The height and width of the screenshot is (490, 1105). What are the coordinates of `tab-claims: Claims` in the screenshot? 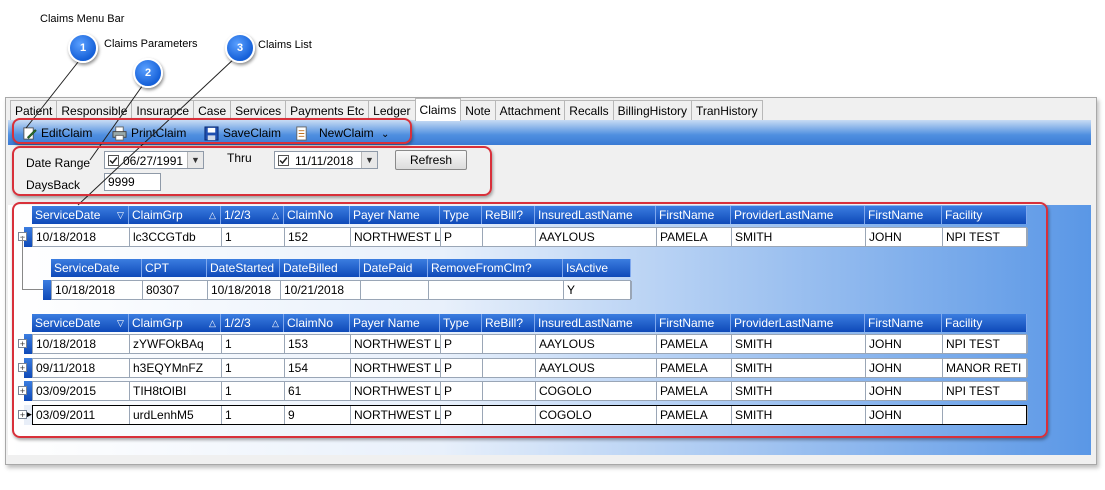 It's located at (438, 109).